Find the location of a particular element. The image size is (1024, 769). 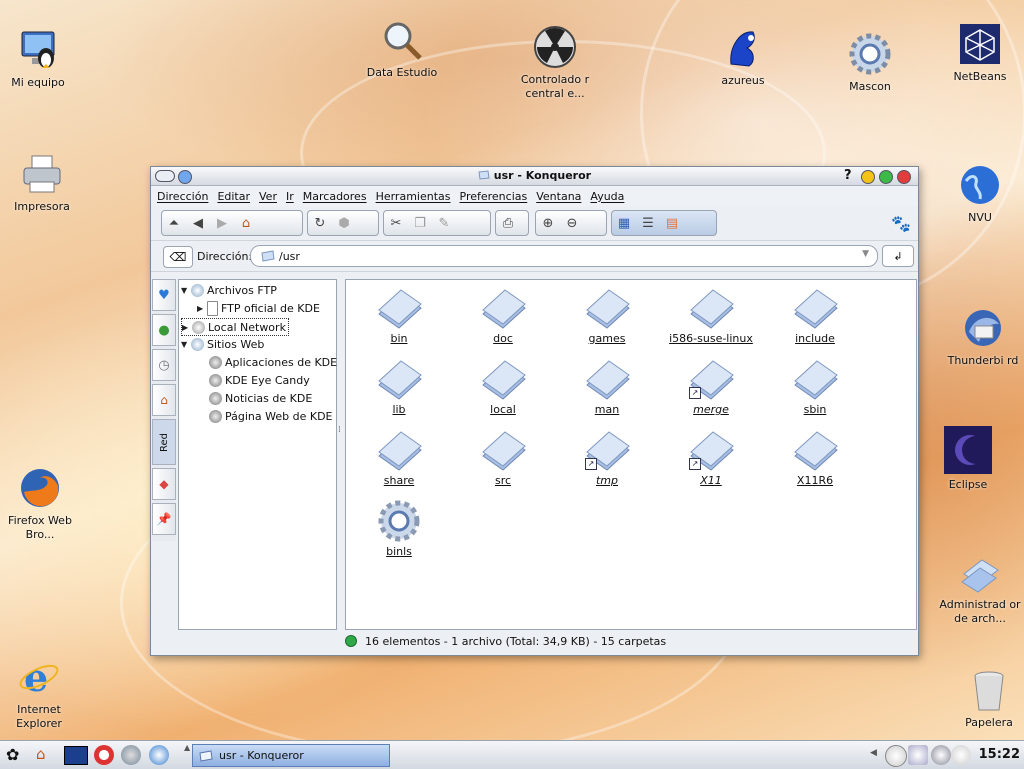

file-item: ↗ X11 is located at coordinates (711, 457).